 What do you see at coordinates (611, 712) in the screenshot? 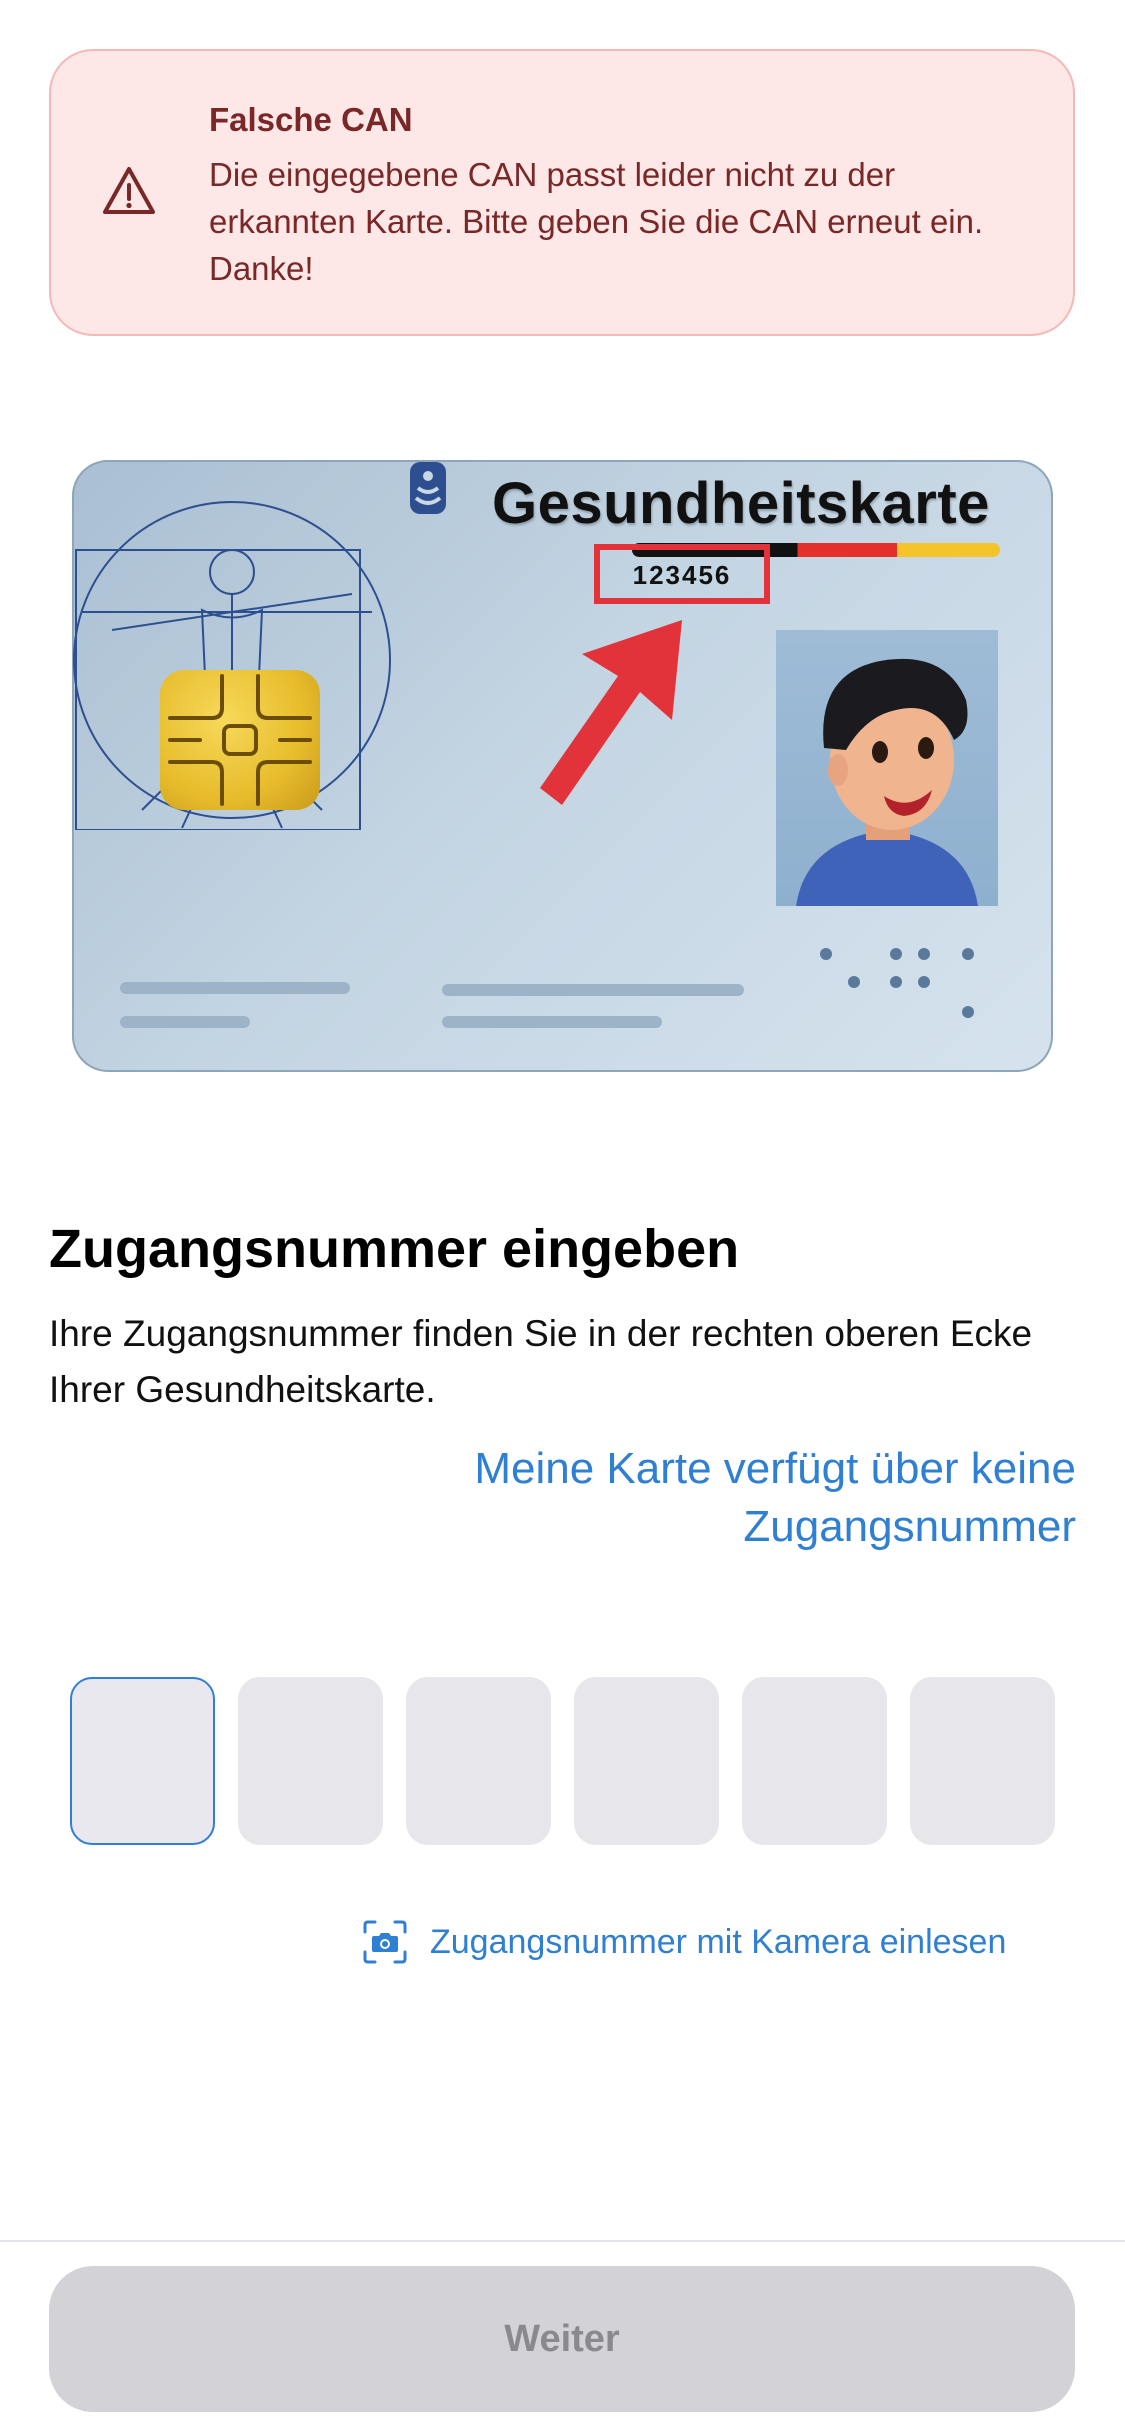
I see `pointer-arrow-icon` at bounding box center [611, 712].